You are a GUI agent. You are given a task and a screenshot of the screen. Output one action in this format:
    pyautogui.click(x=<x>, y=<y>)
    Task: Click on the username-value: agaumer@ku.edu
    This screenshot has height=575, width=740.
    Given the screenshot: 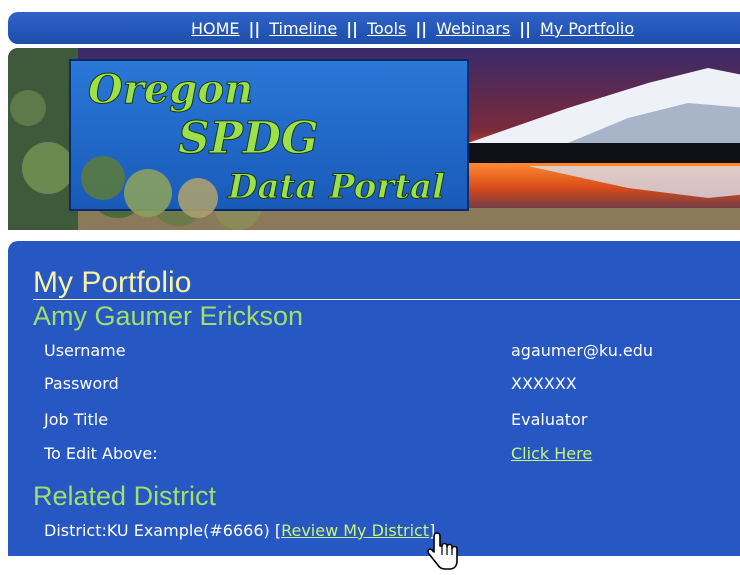 What is the action you would take?
    pyautogui.click(x=582, y=350)
    